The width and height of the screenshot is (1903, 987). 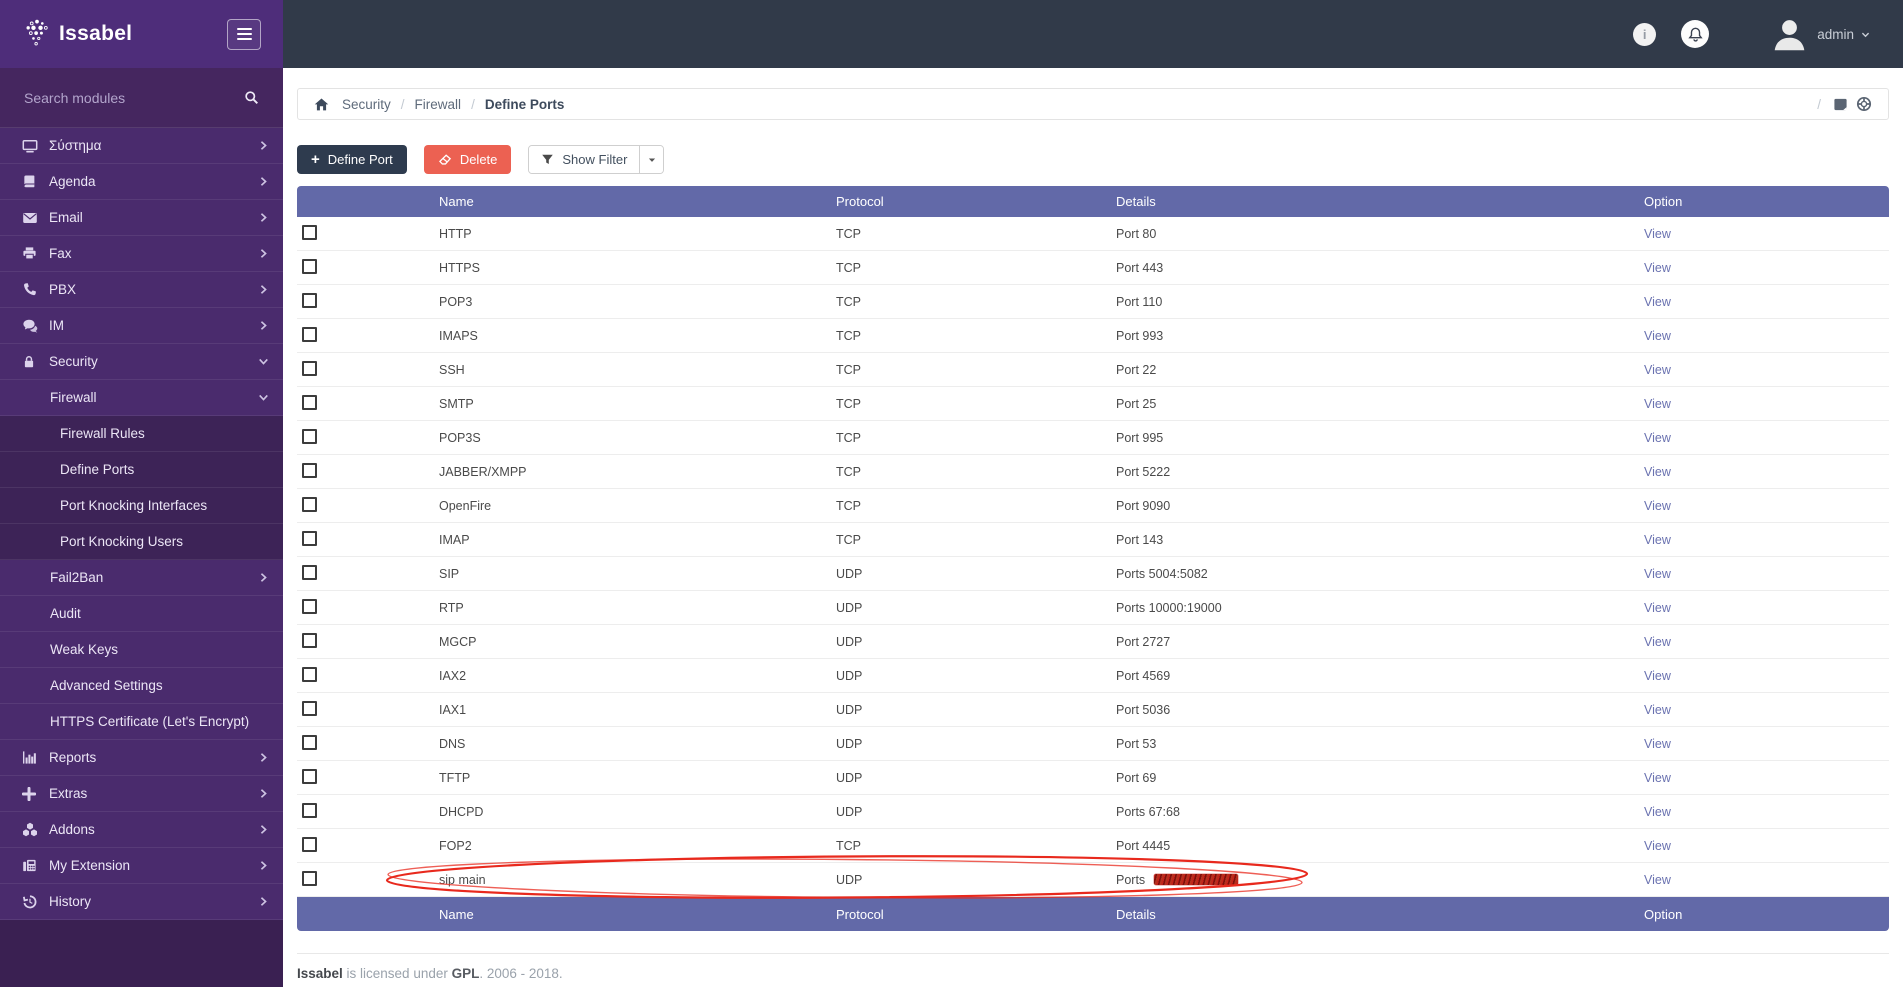 I want to click on filter-dropdown-caret, so click(x=651, y=159).